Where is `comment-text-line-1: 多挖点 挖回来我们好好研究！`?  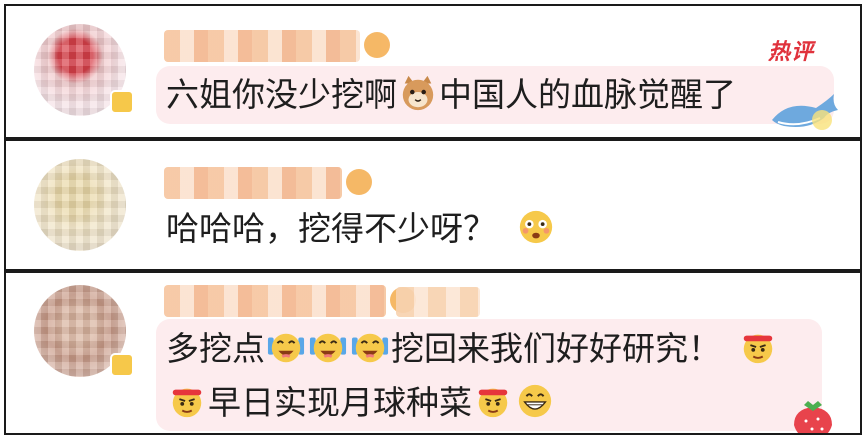
comment-text-line-1: 多挖点 挖回来我们好好研究！ is located at coordinates (472, 349).